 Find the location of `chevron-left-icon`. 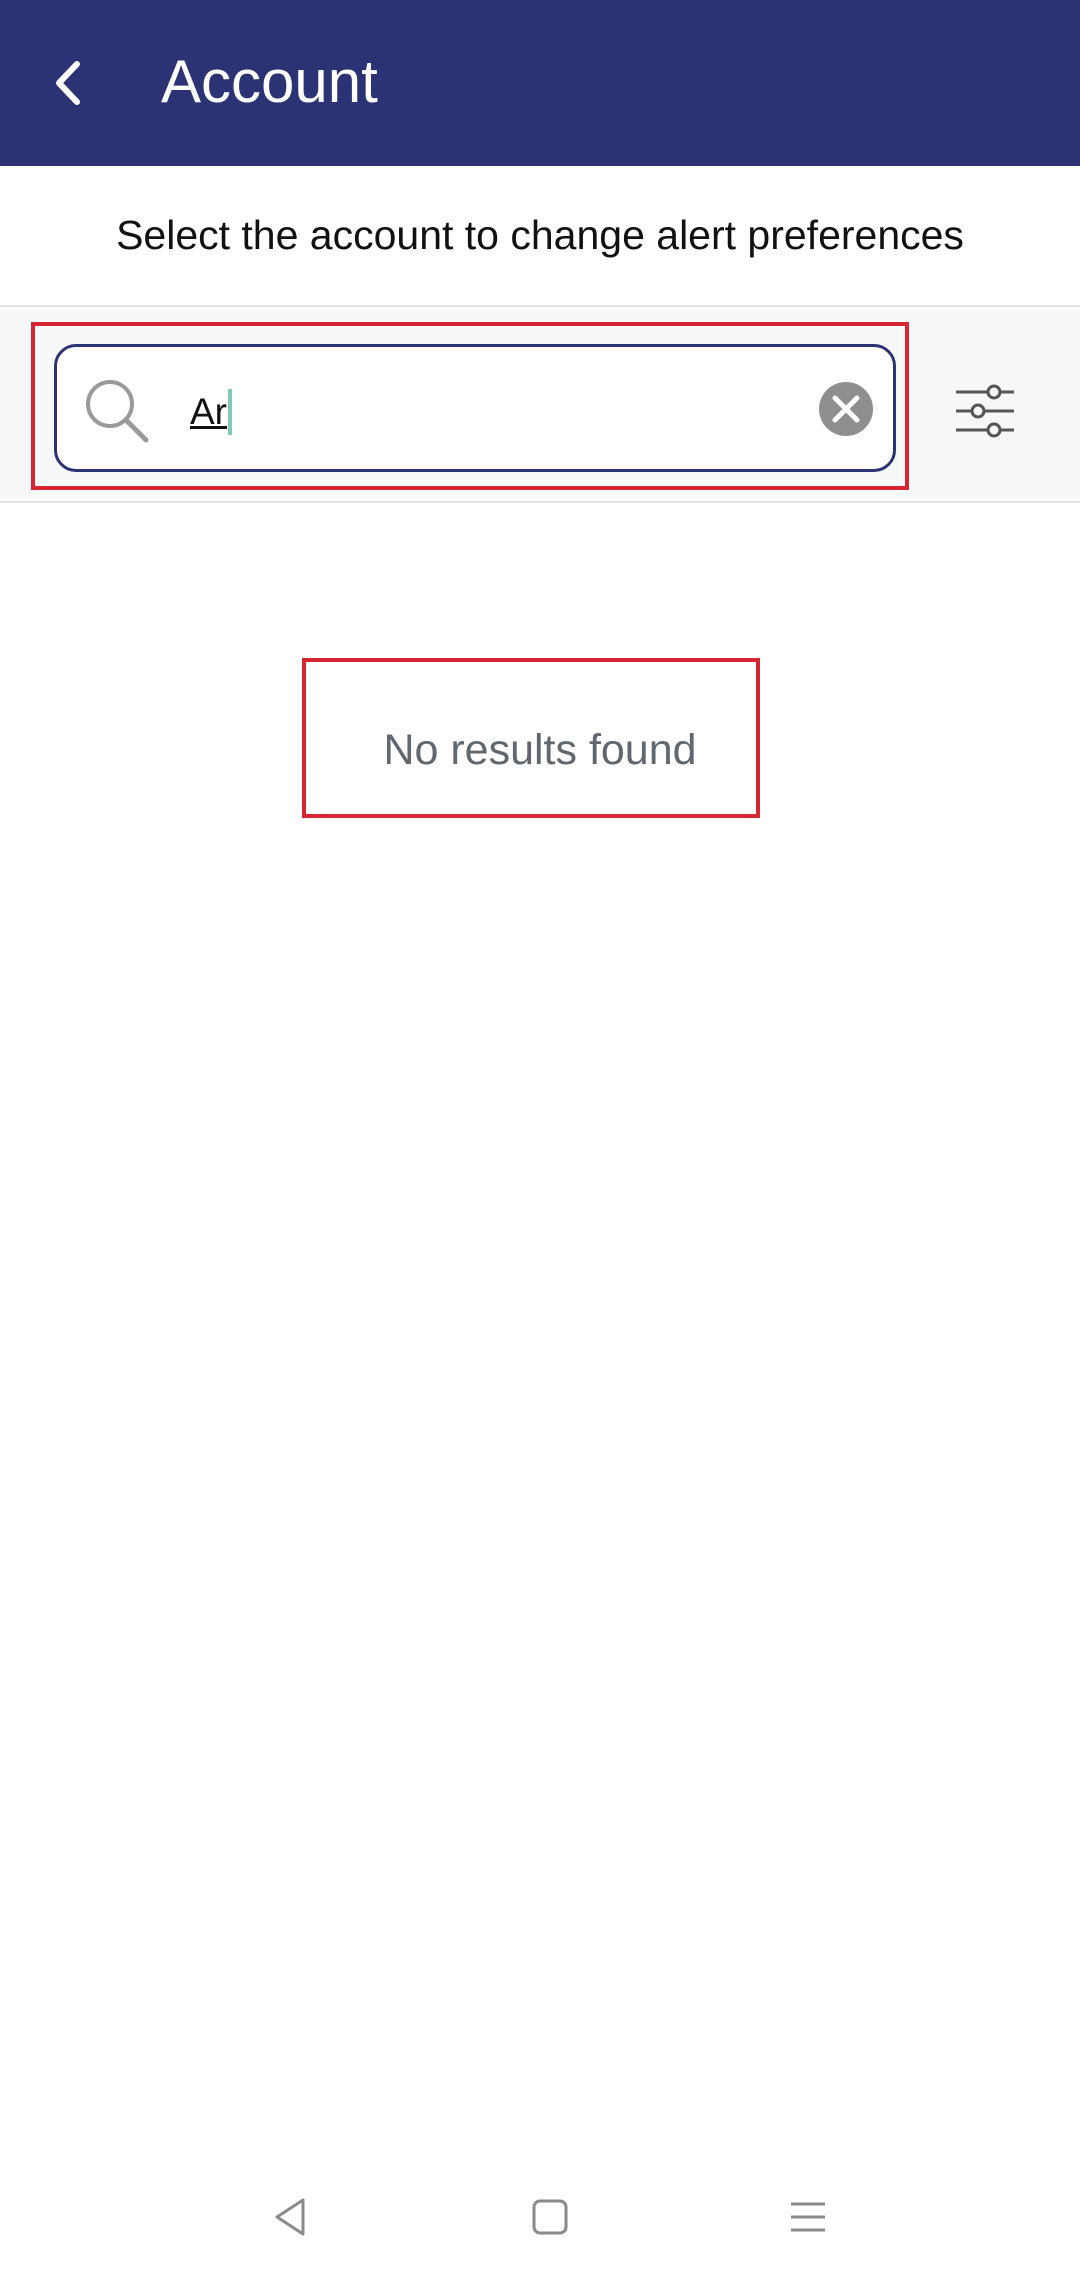

chevron-left-icon is located at coordinates (68, 83).